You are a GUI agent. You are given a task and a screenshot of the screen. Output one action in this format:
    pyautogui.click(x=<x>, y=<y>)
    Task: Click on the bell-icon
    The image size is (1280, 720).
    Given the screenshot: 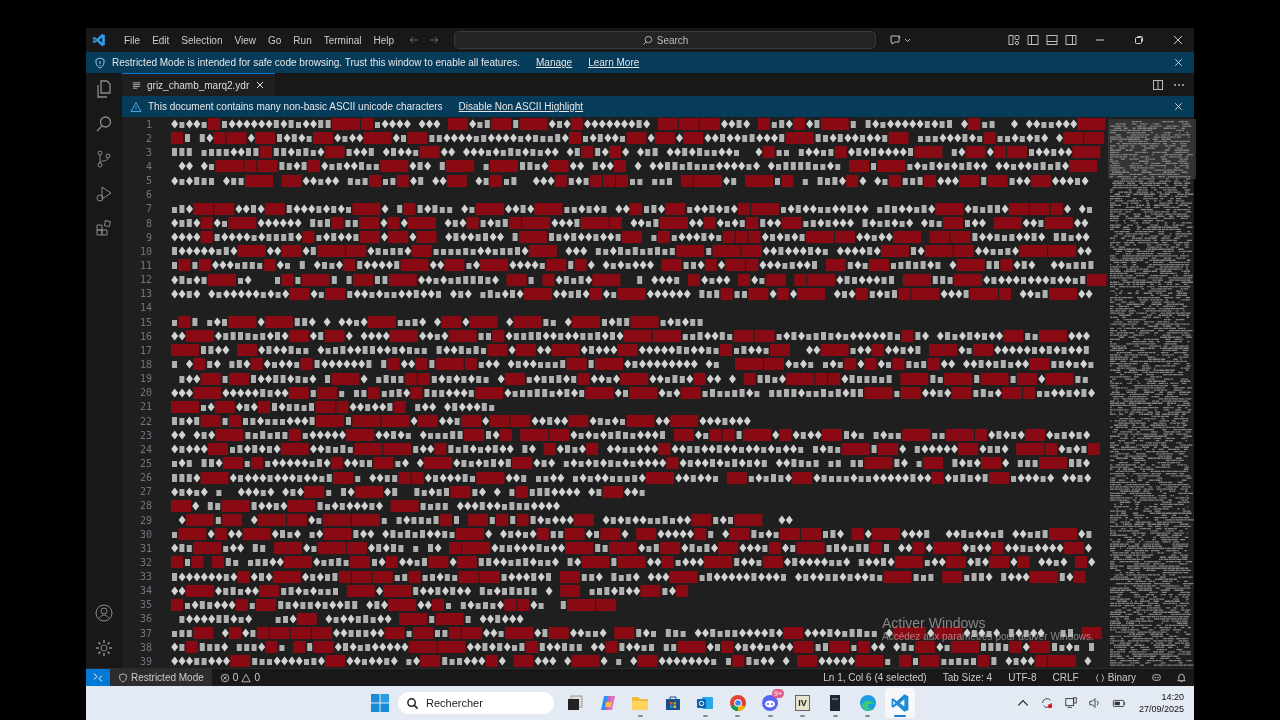 What is the action you would take?
    pyautogui.click(x=1181, y=677)
    